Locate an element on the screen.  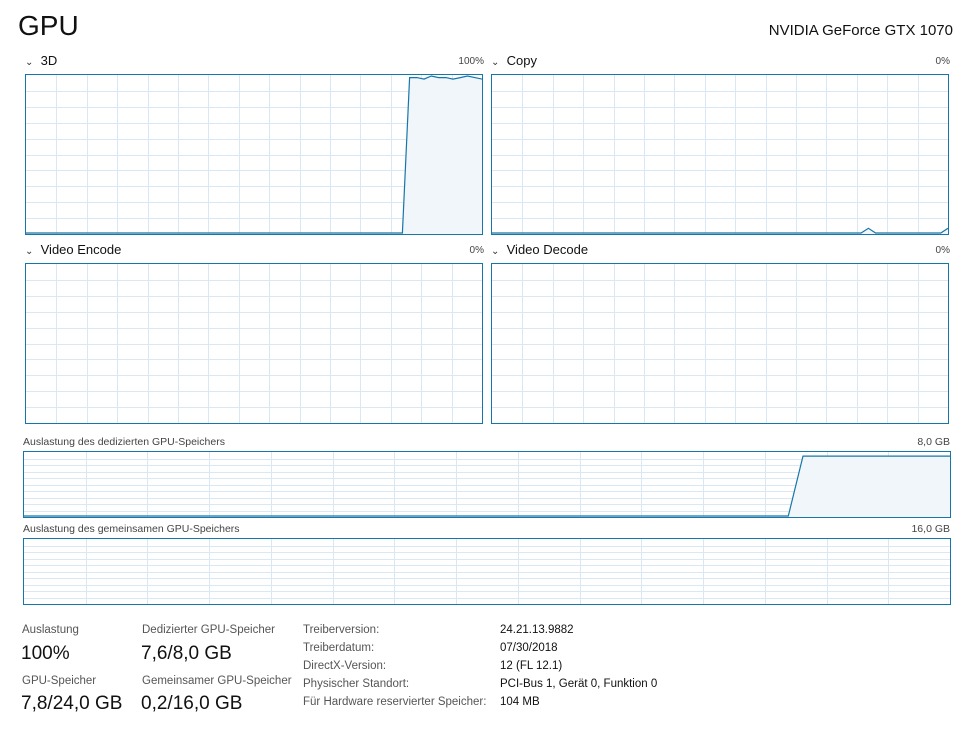
dedicated-memory-label: Auslastung des dedizierten GPU-Speichers is located at coordinates (124, 442).